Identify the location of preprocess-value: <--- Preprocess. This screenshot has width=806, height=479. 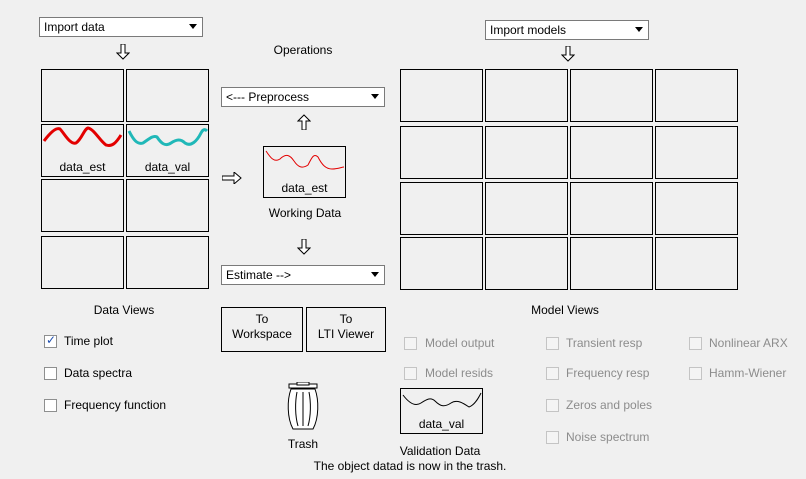
(268, 97).